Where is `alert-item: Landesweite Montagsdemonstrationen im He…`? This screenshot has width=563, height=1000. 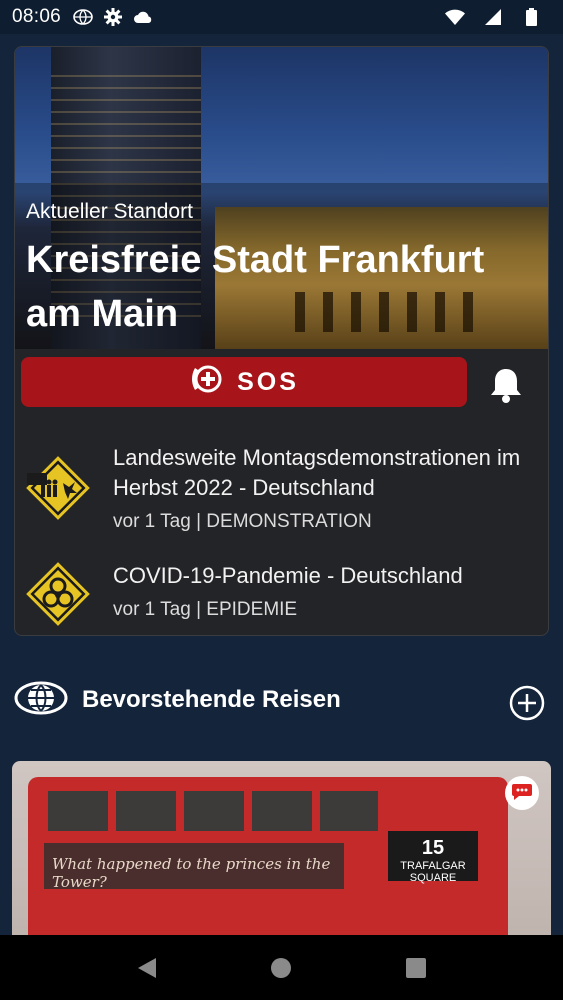 alert-item: Landesweite Montagsdemonstrationen im He… is located at coordinates (281, 493).